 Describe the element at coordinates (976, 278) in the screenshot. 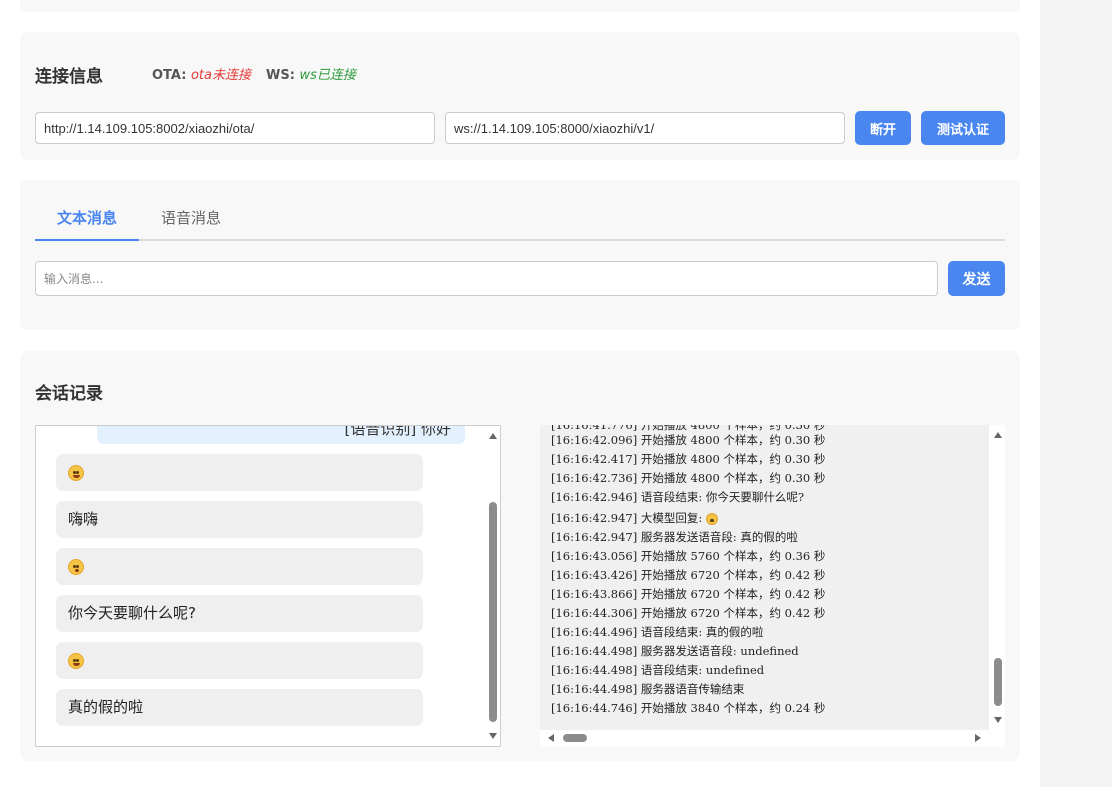

I see `send-button: 发送` at that location.